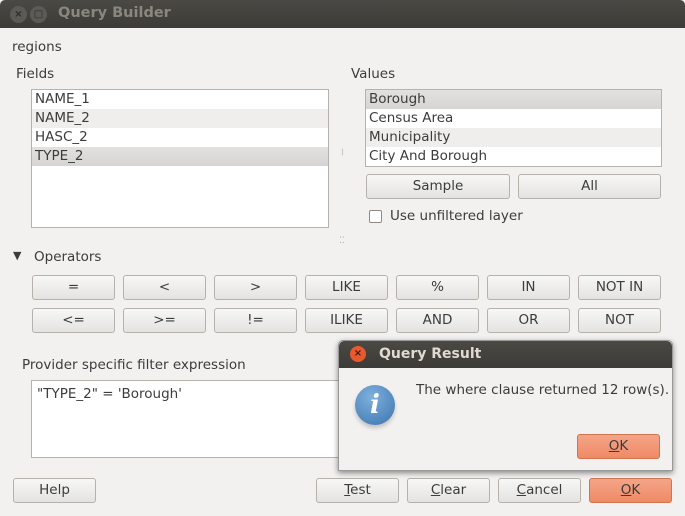 This screenshot has width=685, height=516. Describe the element at coordinates (438, 186) in the screenshot. I see `sample-button: Sample` at that location.